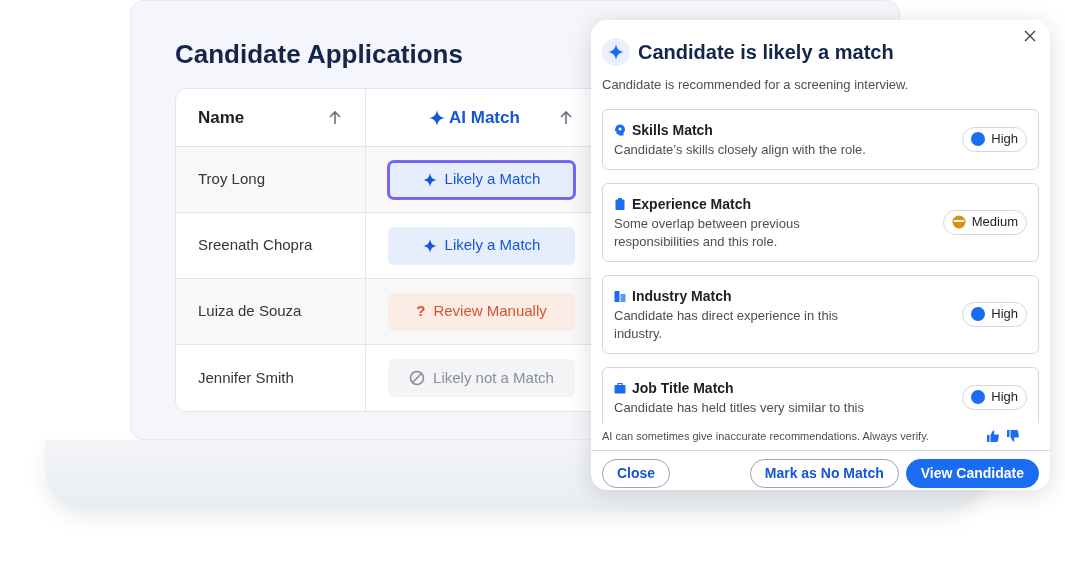 The width and height of the screenshot is (1065, 585). Describe the element at coordinates (231, 179) in the screenshot. I see `candidate-name: Troy Long` at that location.